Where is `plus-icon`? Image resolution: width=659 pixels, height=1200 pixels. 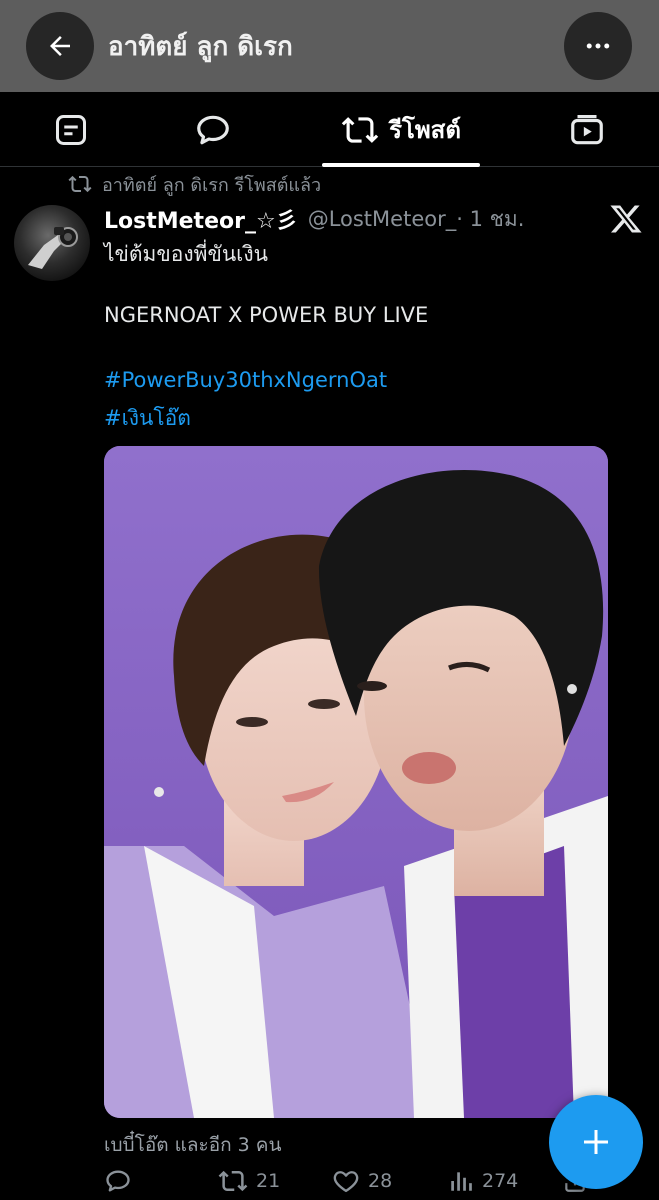
plus-icon is located at coordinates (596, 1142).